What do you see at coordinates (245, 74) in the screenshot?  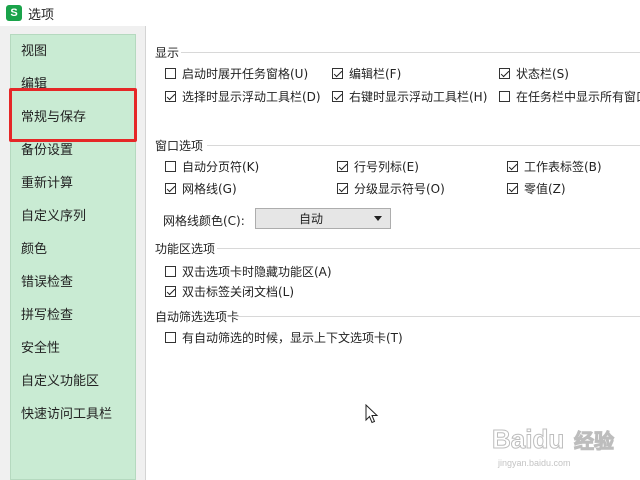 I see `option-label: 启动时展开任务窗格(U)` at bounding box center [245, 74].